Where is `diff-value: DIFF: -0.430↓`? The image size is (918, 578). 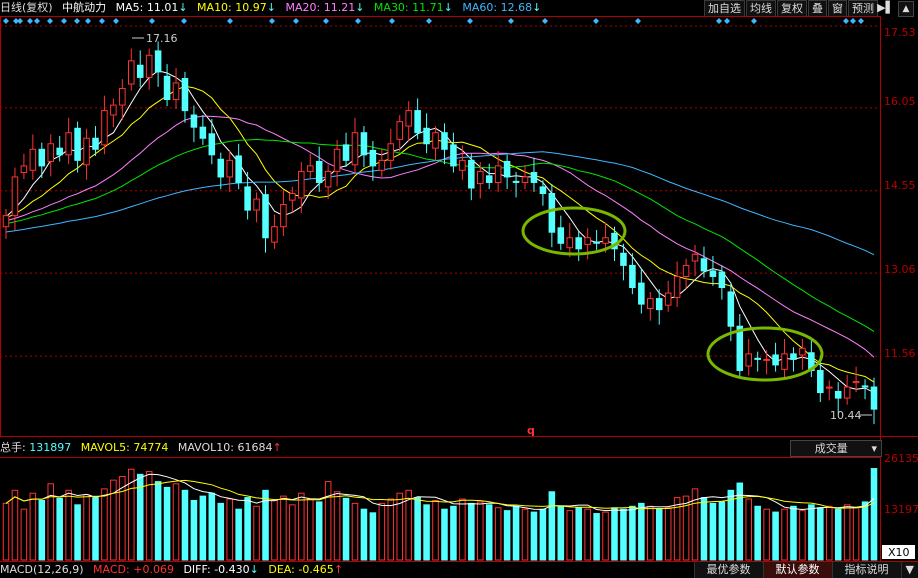 diff-value: DIFF: -0.430↓ is located at coordinates (221, 569).